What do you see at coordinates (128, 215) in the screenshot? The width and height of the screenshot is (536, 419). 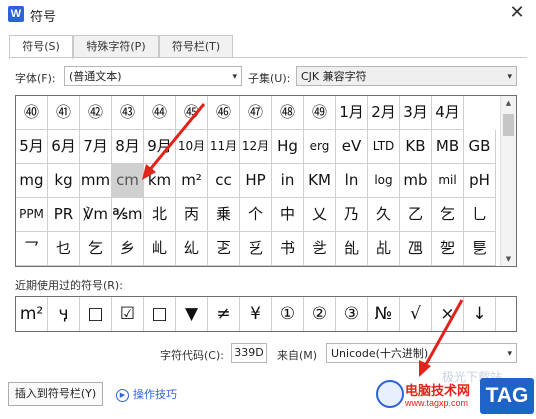 I see `symbol-cell: ℁m` at bounding box center [128, 215].